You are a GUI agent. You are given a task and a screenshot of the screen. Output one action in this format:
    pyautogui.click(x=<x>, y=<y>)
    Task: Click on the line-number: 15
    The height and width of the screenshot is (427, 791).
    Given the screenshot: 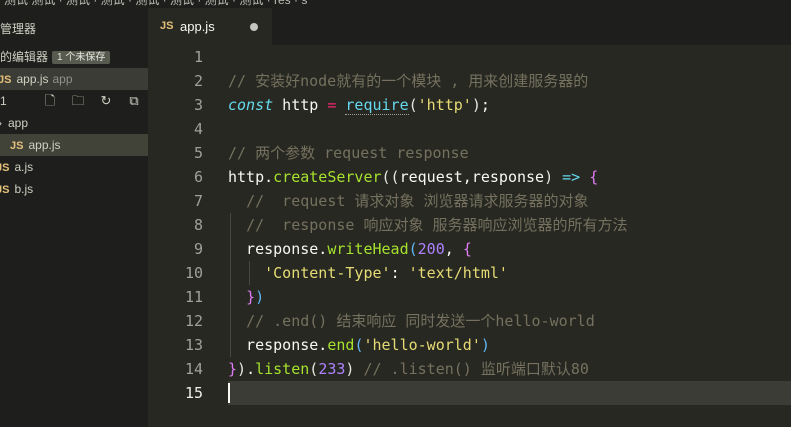 What is the action you would take?
    pyautogui.click(x=193, y=393)
    